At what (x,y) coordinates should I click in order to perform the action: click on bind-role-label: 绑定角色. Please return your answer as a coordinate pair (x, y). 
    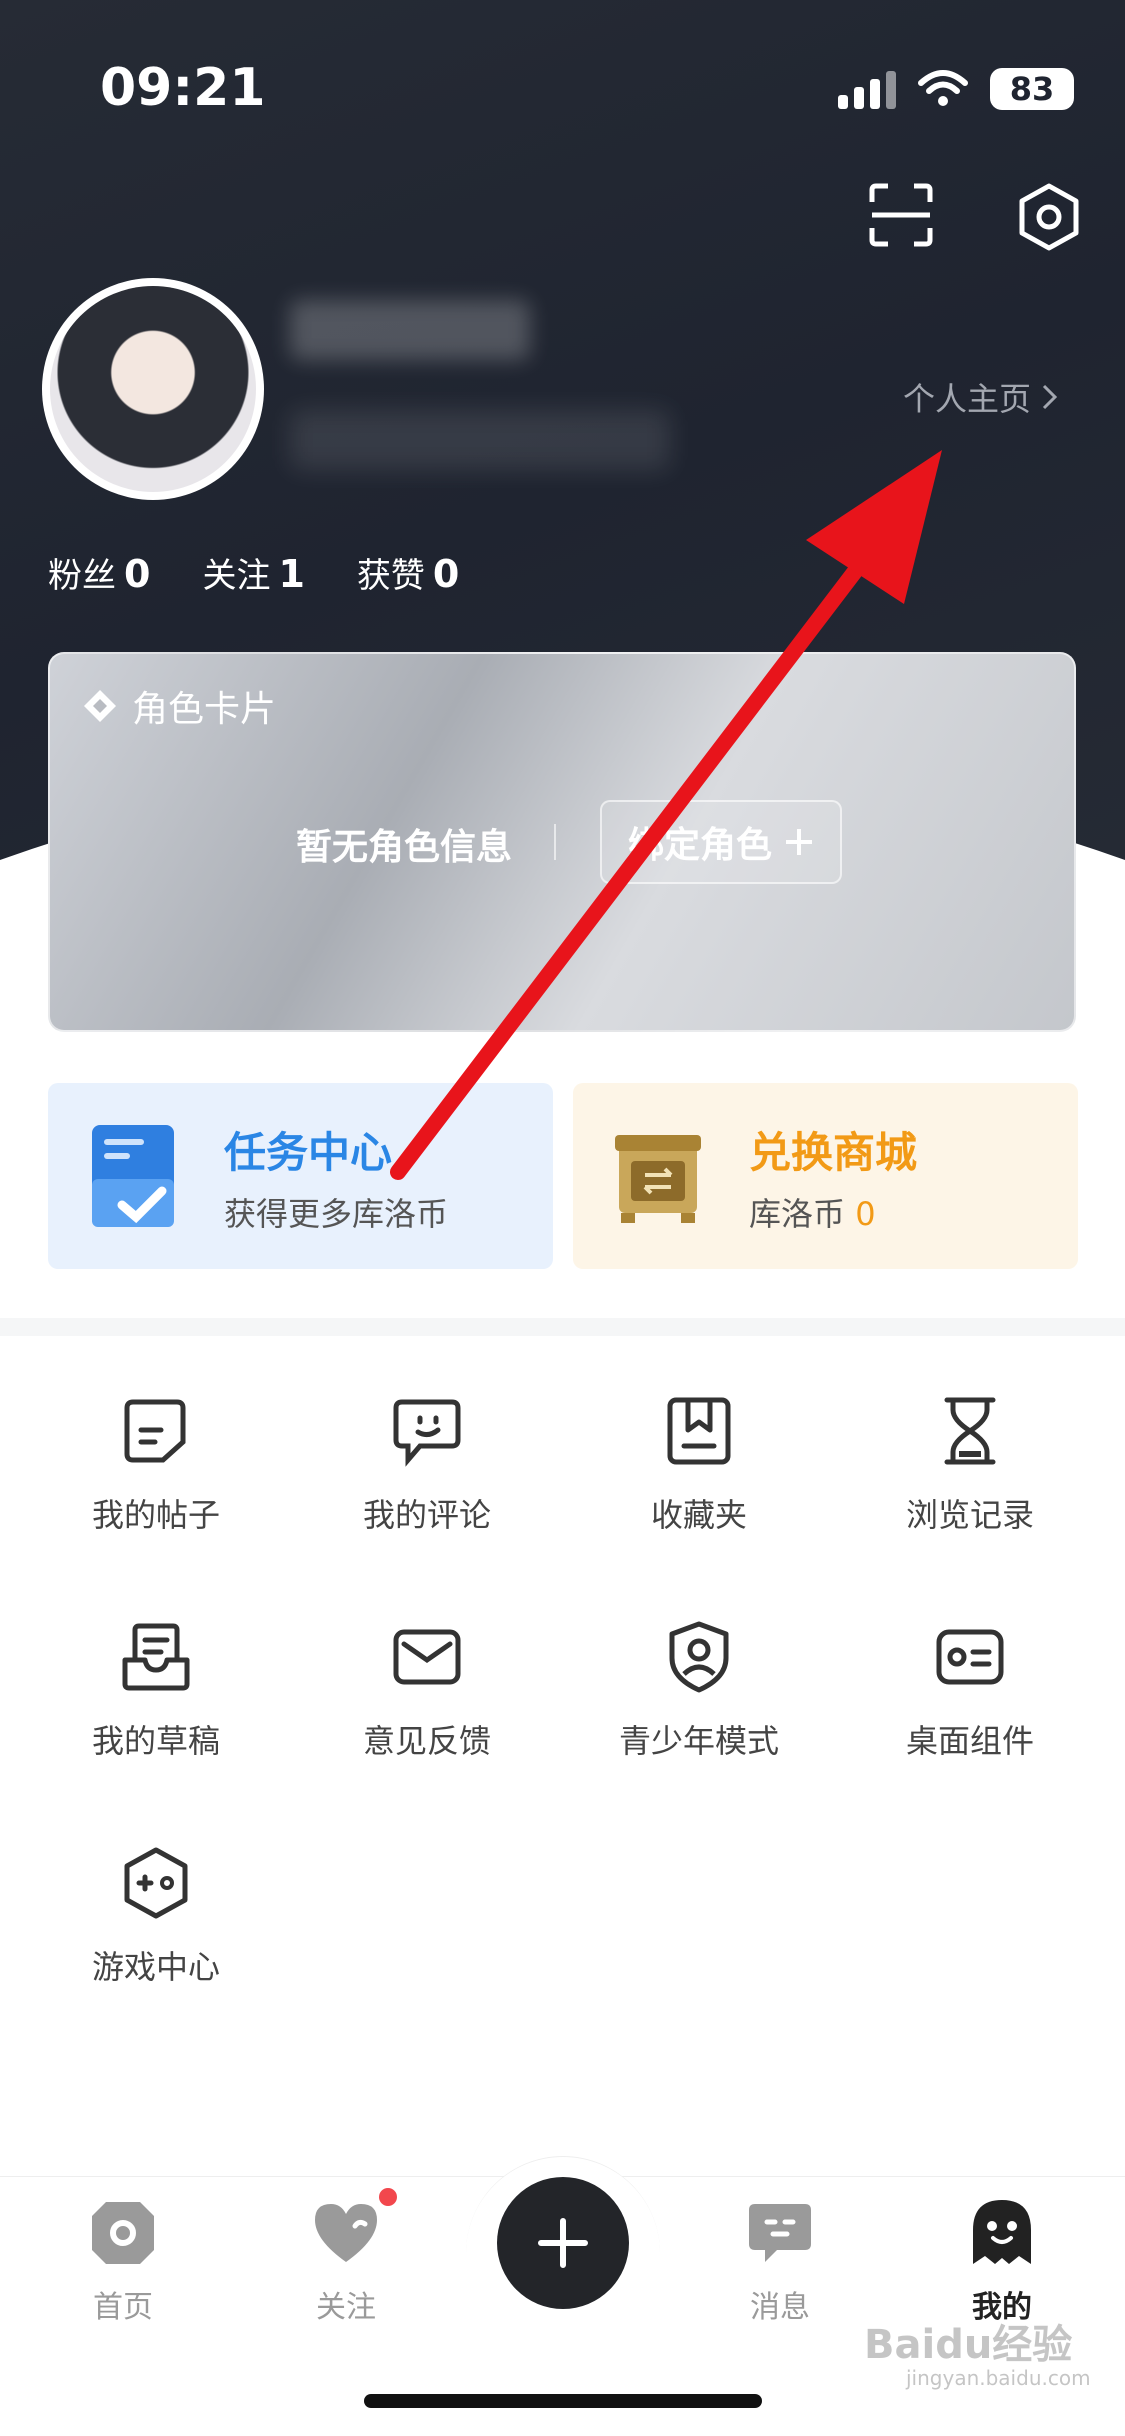
    Looking at the image, I should click on (700, 845).